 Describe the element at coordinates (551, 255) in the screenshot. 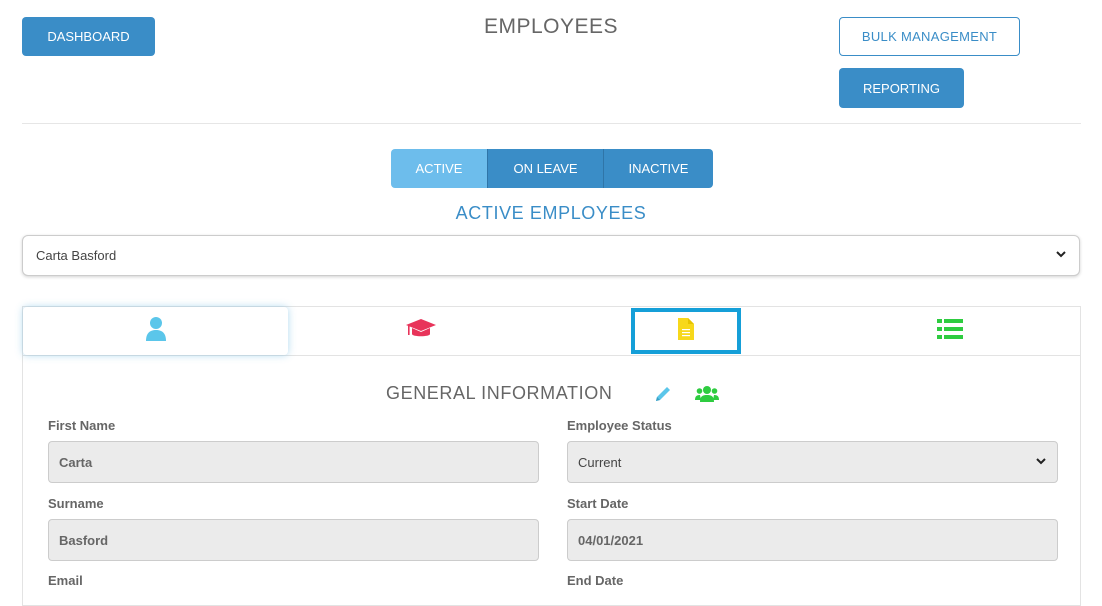

I see `employee-select: Carta Basford` at that location.